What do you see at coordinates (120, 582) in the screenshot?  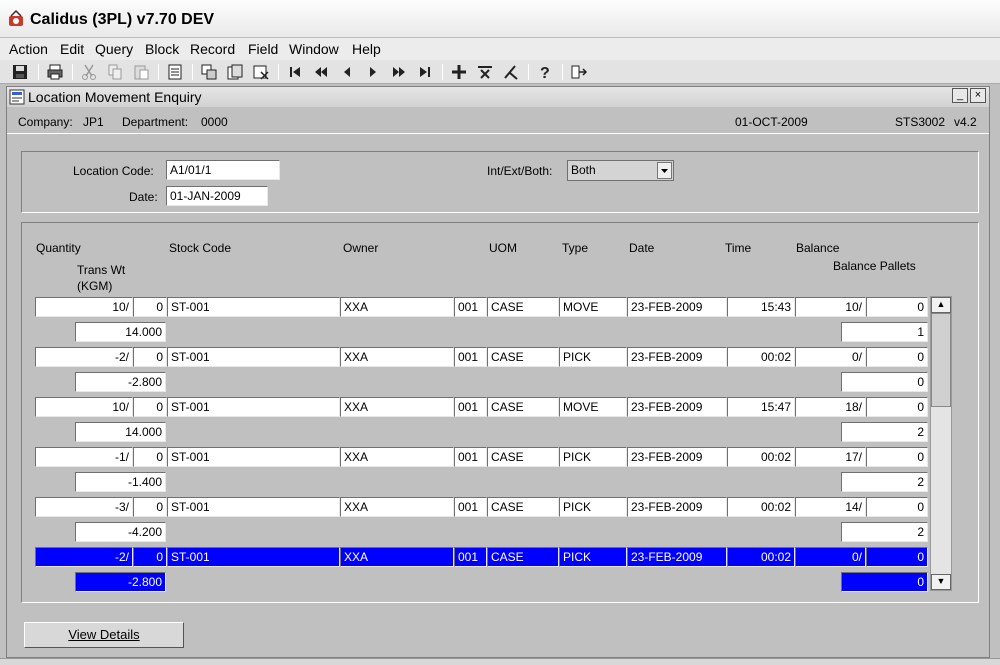 I see `trans-wt-field: -2.800` at bounding box center [120, 582].